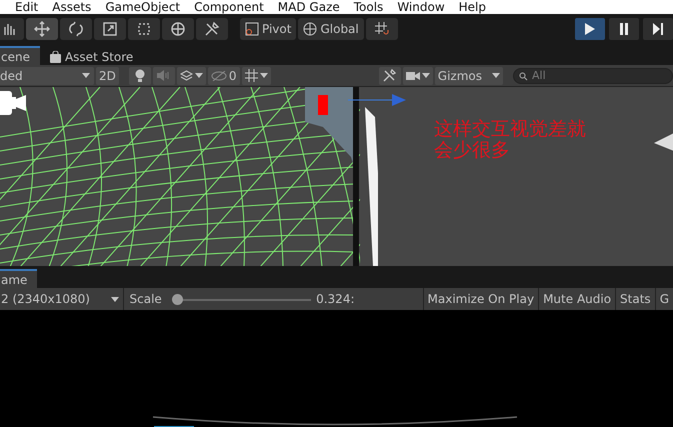 This screenshot has height=427, width=673. Describe the element at coordinates (186, 76) in the screenshot. I see `layers-icon` at that location.